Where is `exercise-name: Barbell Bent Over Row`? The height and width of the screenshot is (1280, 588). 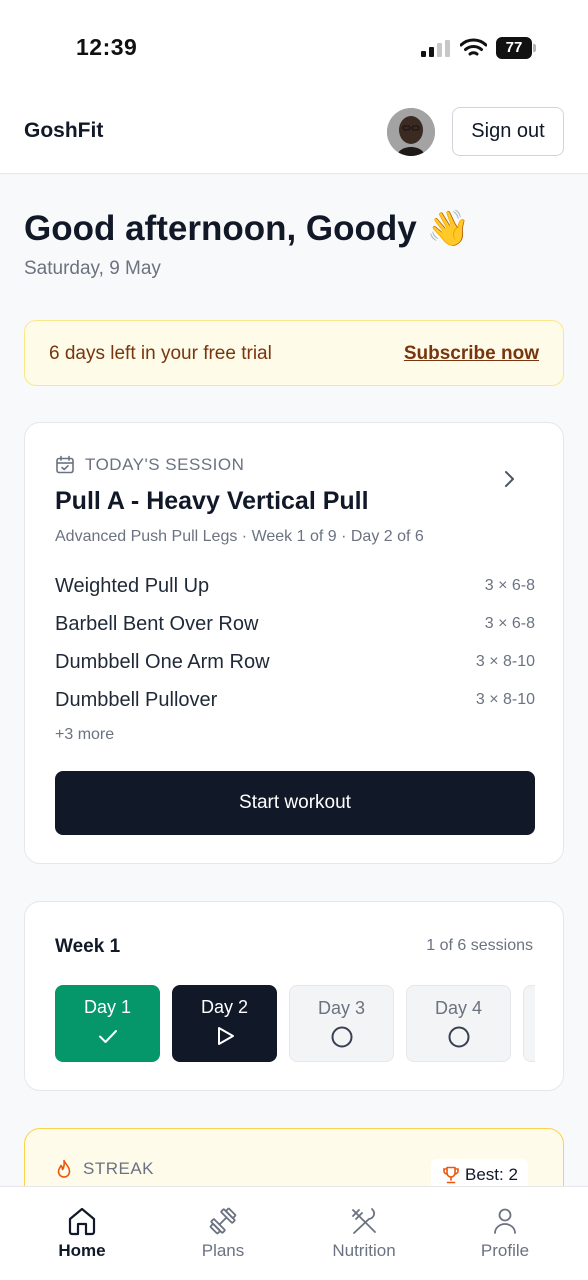 exercise-name: Barbell Bent Over Row is located at coordinates (157, 624).